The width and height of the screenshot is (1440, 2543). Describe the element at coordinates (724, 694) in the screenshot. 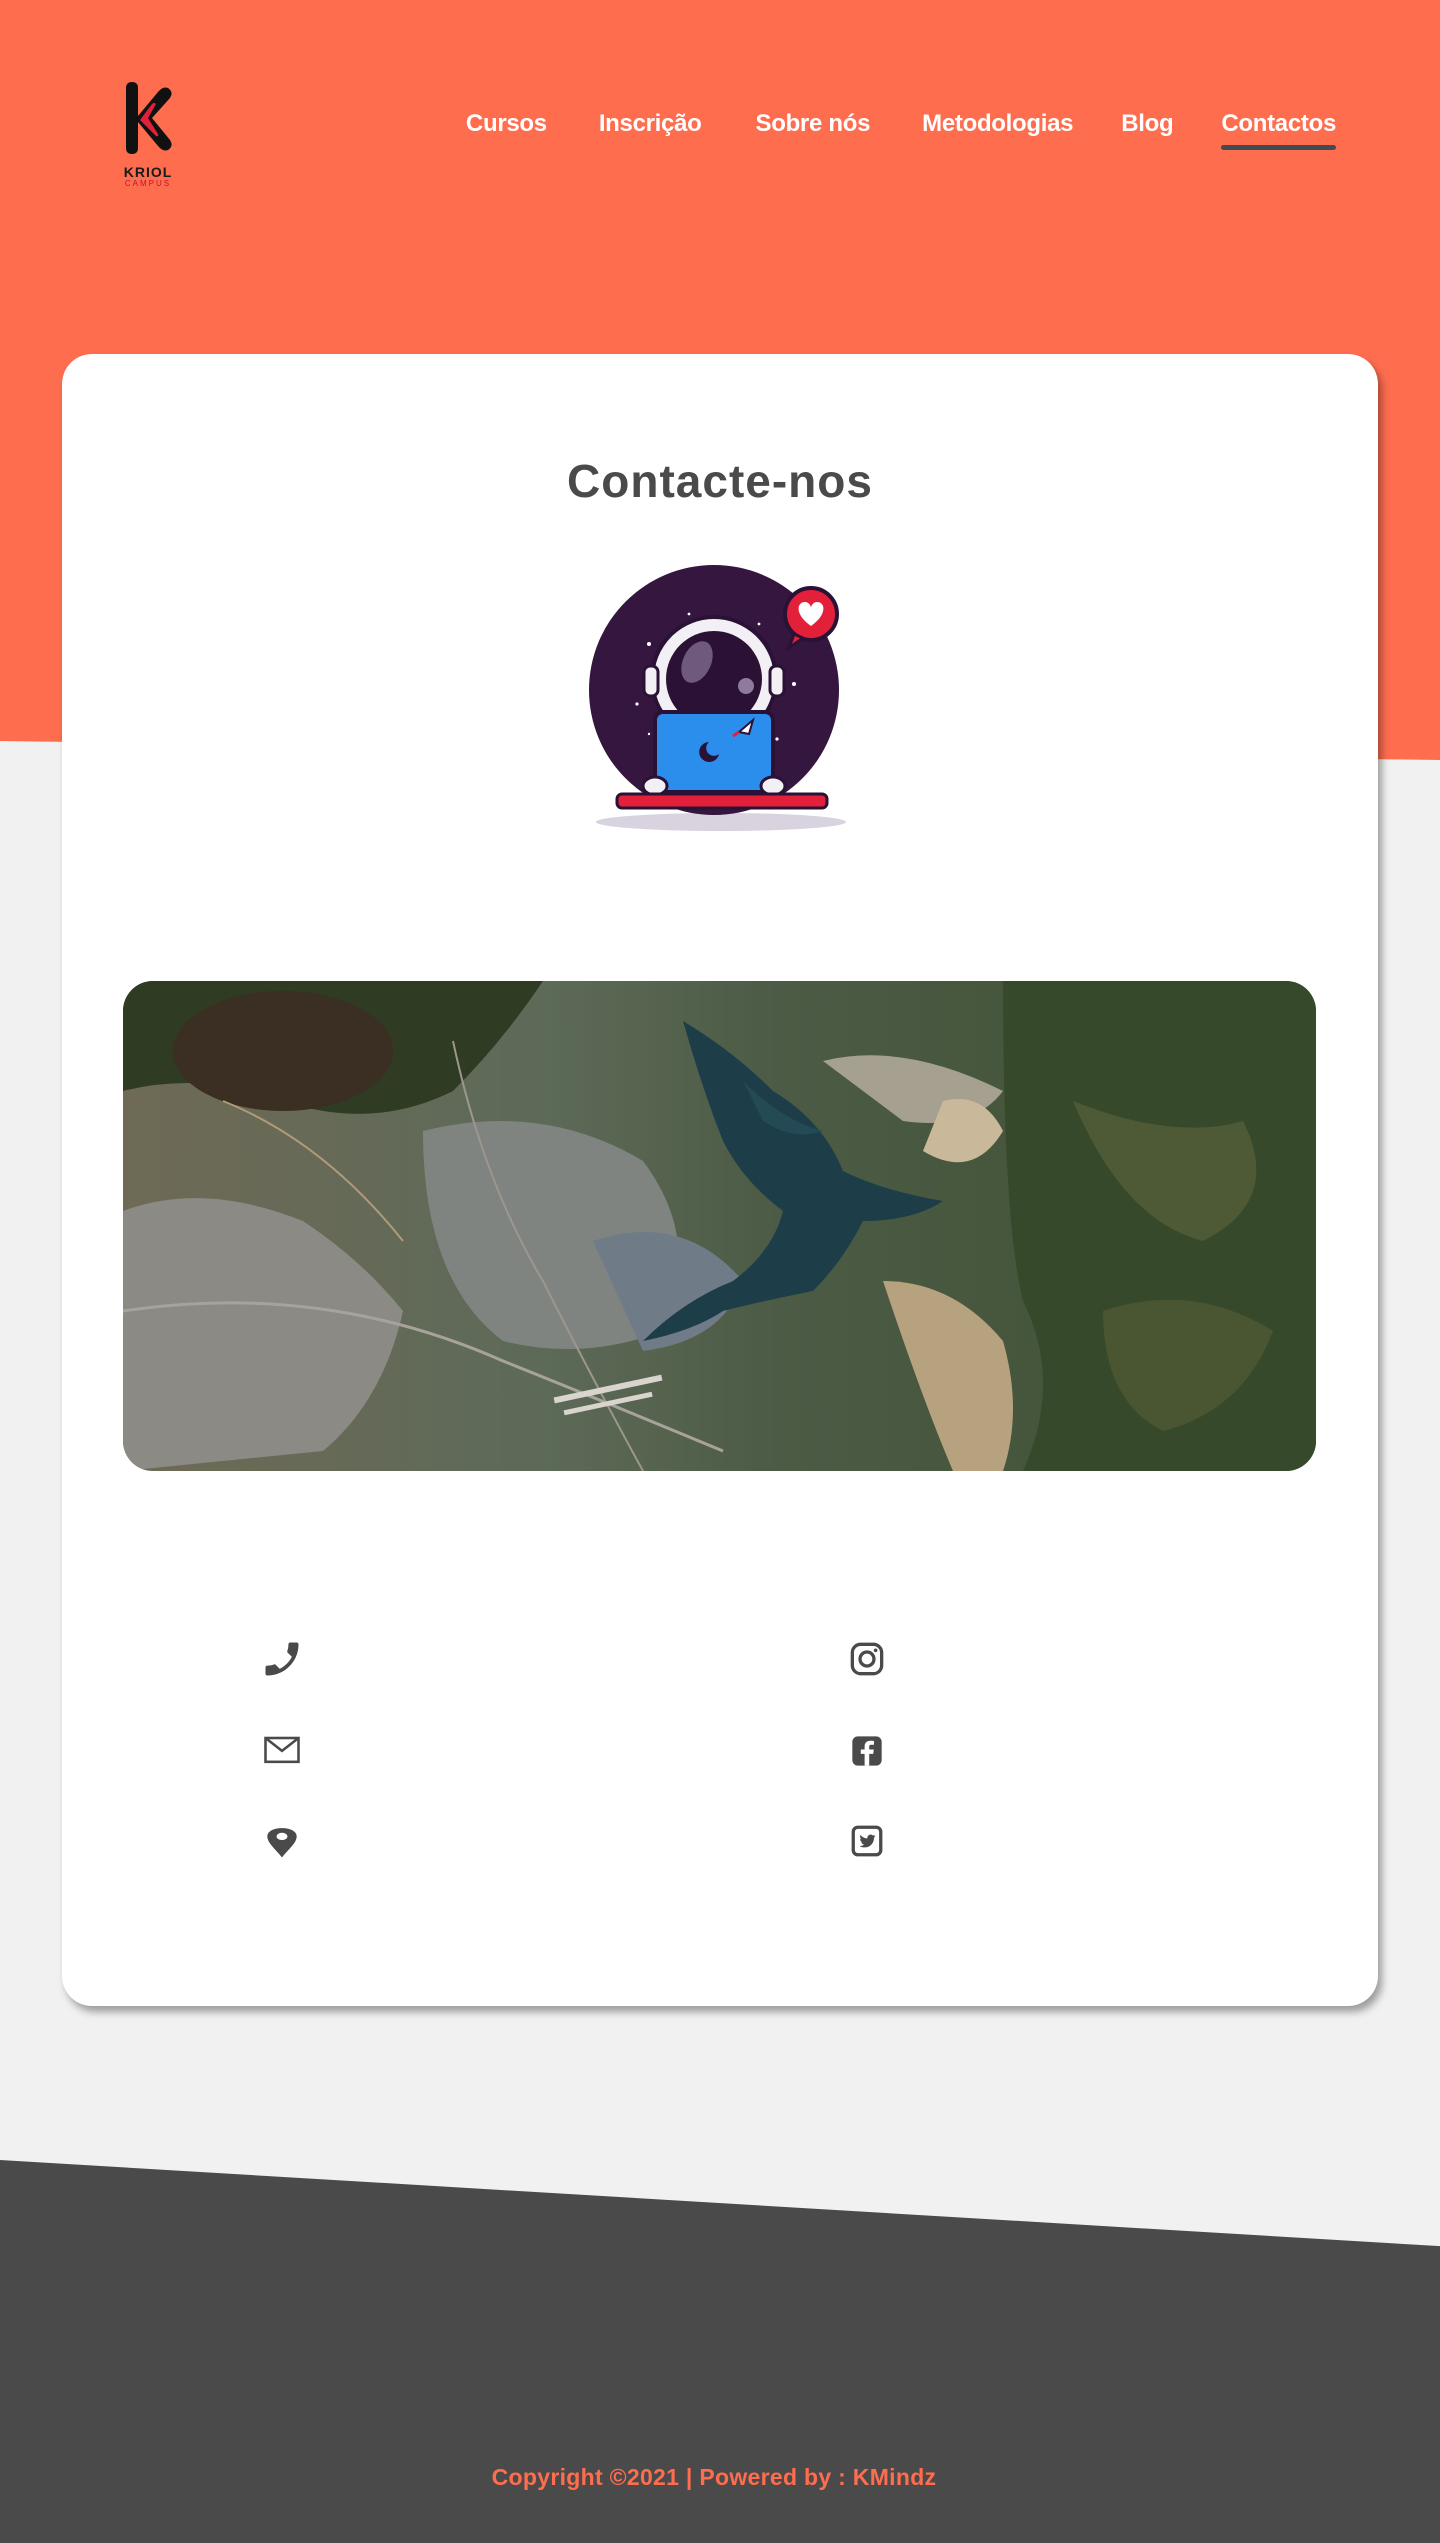

I see `astronaut-illustration` at that location.